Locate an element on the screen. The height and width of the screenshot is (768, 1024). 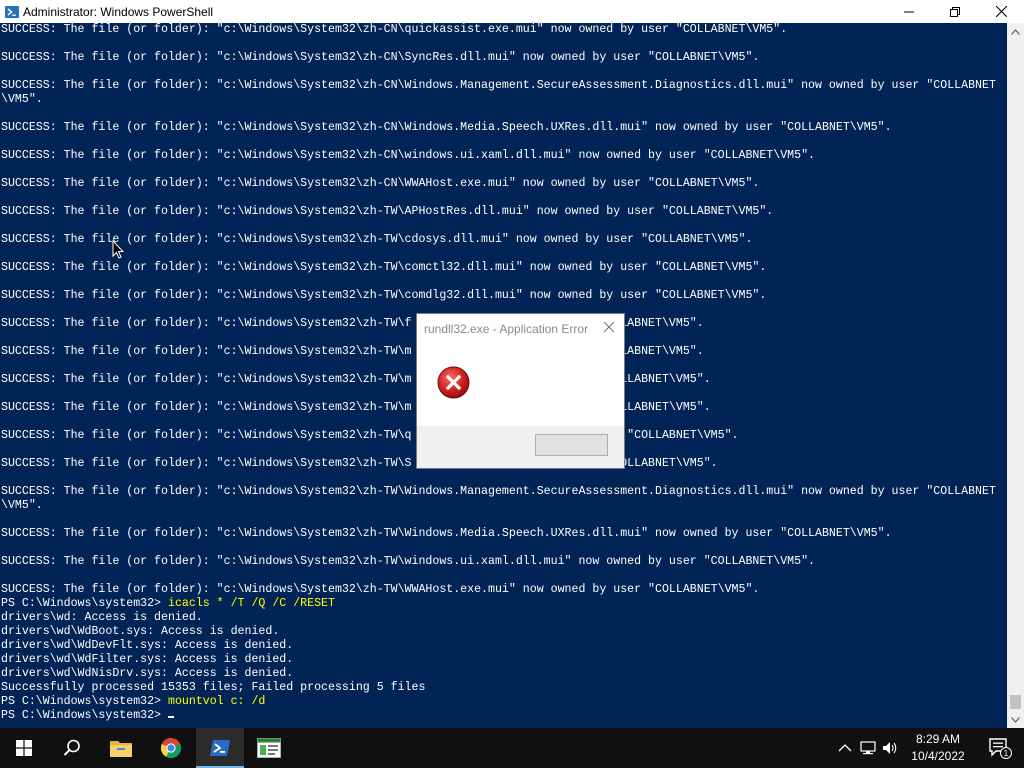
chrome-icon is located at coordinates (171, 748).